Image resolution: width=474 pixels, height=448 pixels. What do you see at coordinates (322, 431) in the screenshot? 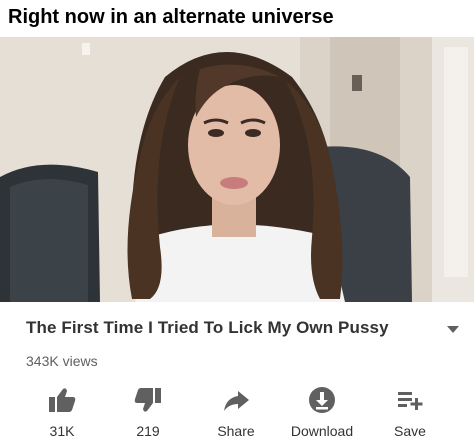
I see `download-label: Download` at bounding box center [322, 431].